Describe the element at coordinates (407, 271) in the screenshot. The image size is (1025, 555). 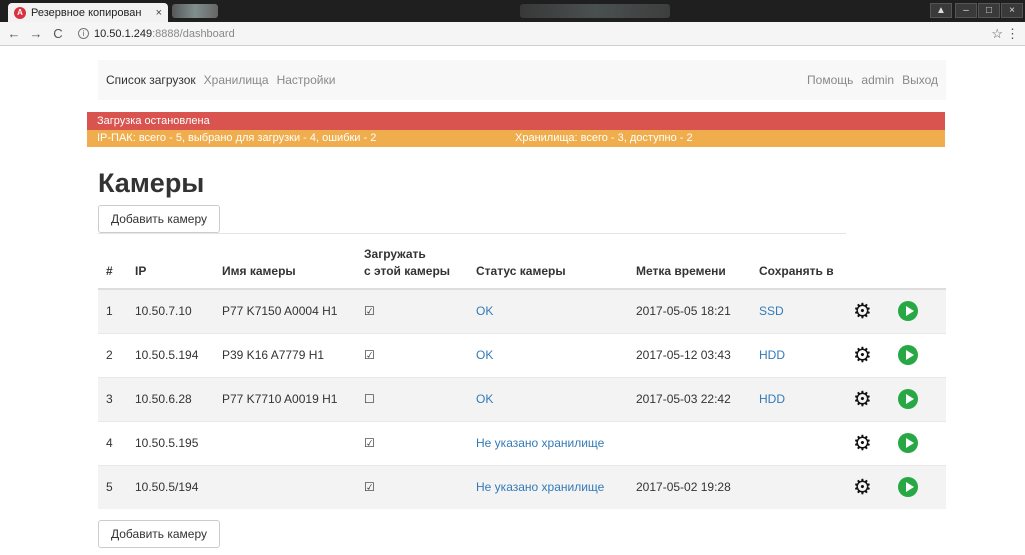
I see `col-header-upload-line2: с этой камеры` at that location.